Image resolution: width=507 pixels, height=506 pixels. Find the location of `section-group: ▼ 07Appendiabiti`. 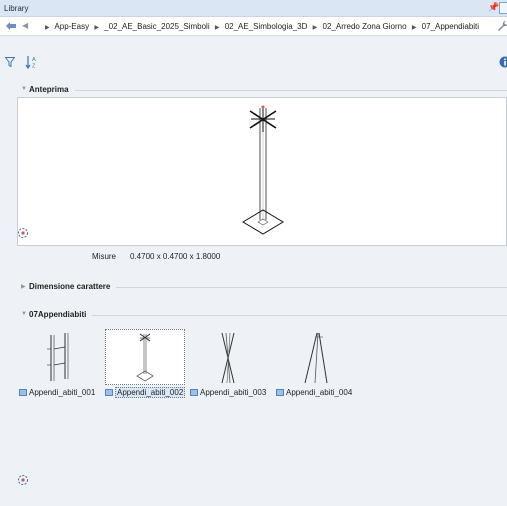

section-group: ▼ 07Appendiabiti is located at coordinates (253, 315).